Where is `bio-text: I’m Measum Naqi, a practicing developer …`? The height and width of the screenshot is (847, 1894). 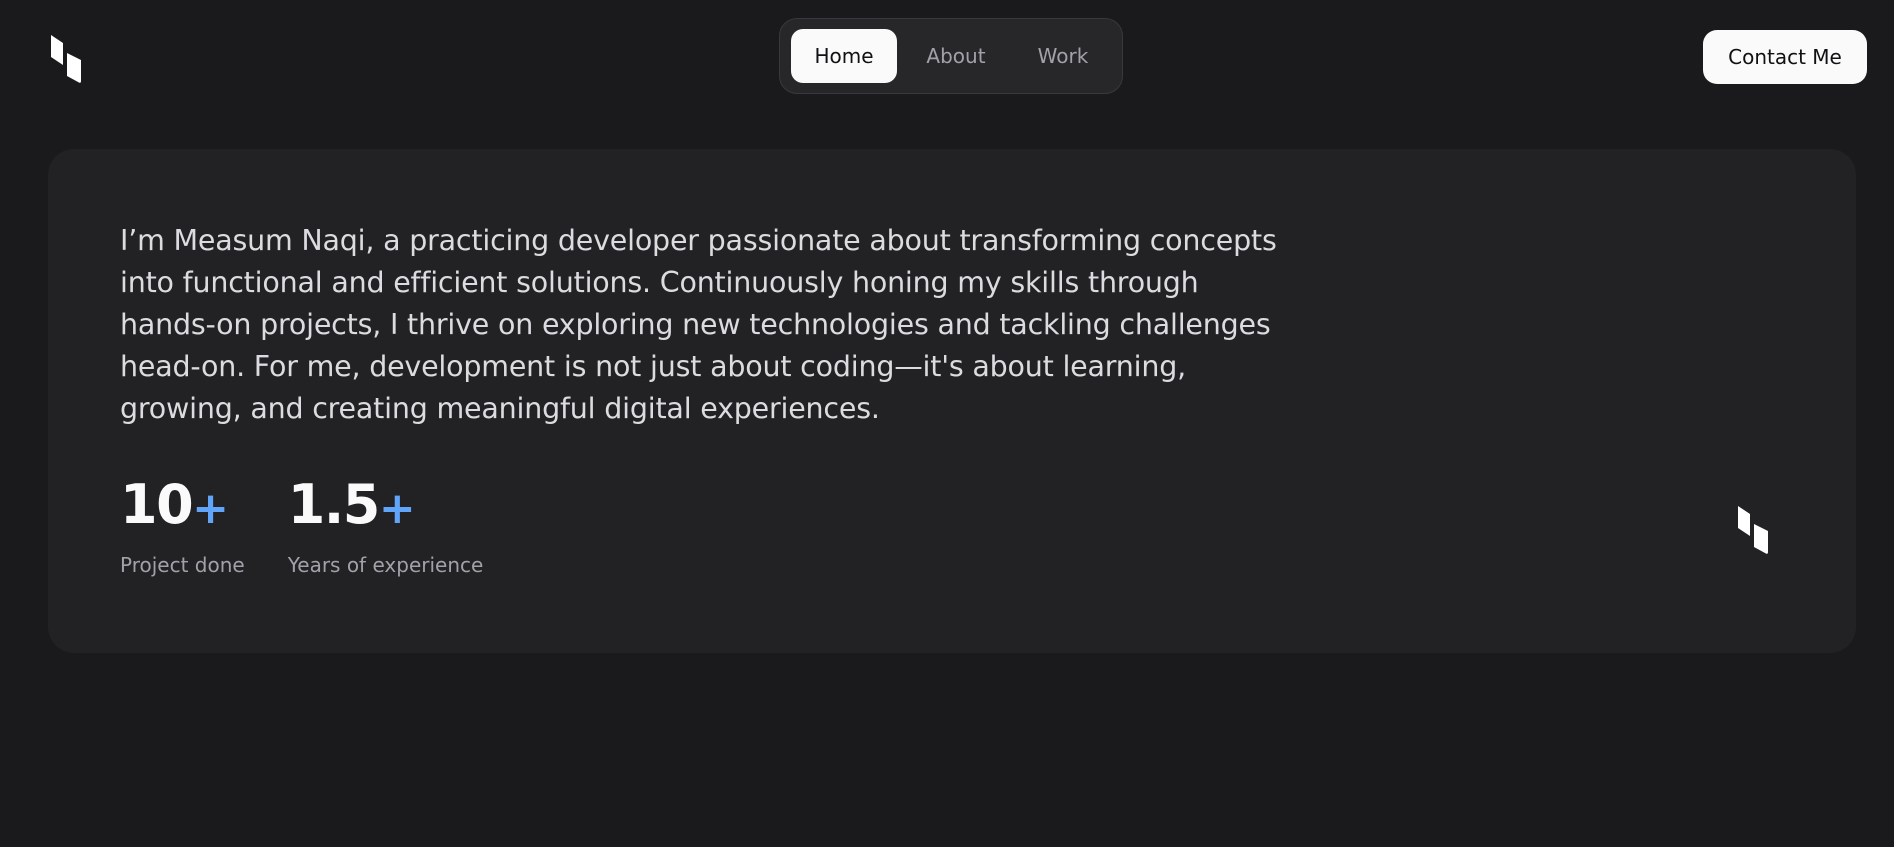 bio-text: I’m Measum Naqi, a practicing developer … is located at coordinates (698, 324).